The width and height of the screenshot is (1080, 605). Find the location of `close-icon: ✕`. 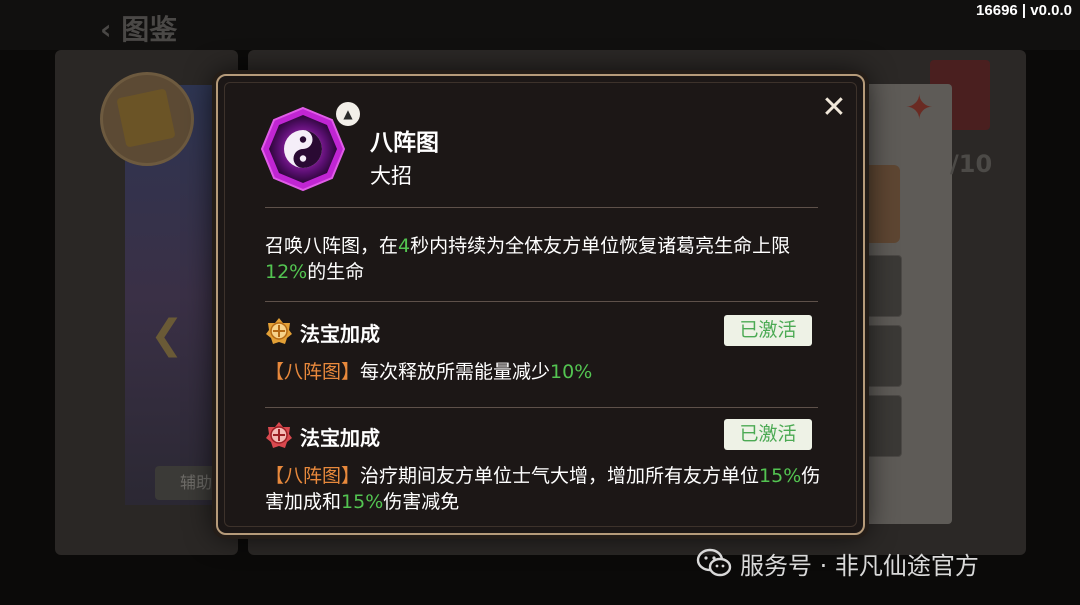

close-icon: ✕ is located at coordinates (834, 108).